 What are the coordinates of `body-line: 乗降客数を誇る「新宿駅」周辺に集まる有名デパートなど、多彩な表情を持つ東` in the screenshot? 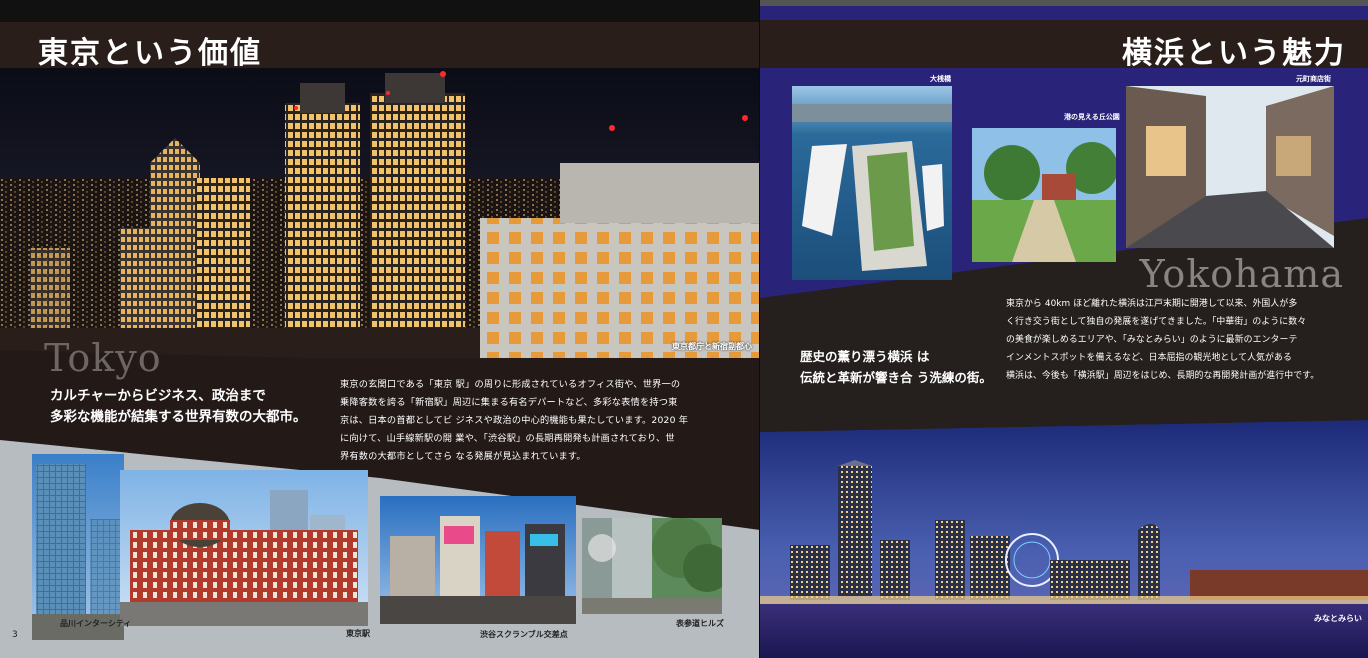 It's located at (509, 402).